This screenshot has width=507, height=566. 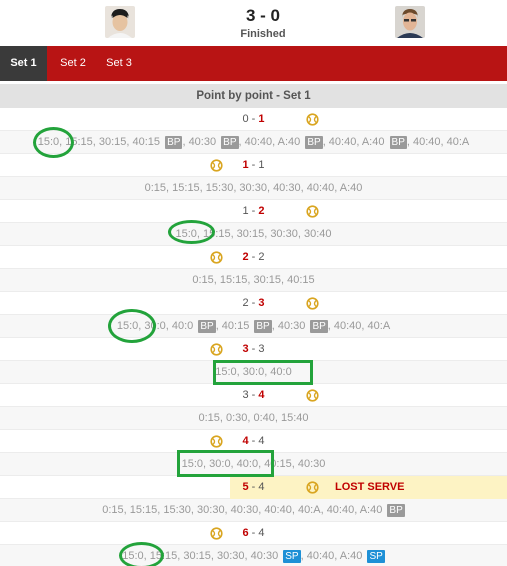 I want to click on game-score: 1 - 1, so click(x=253, y=165).